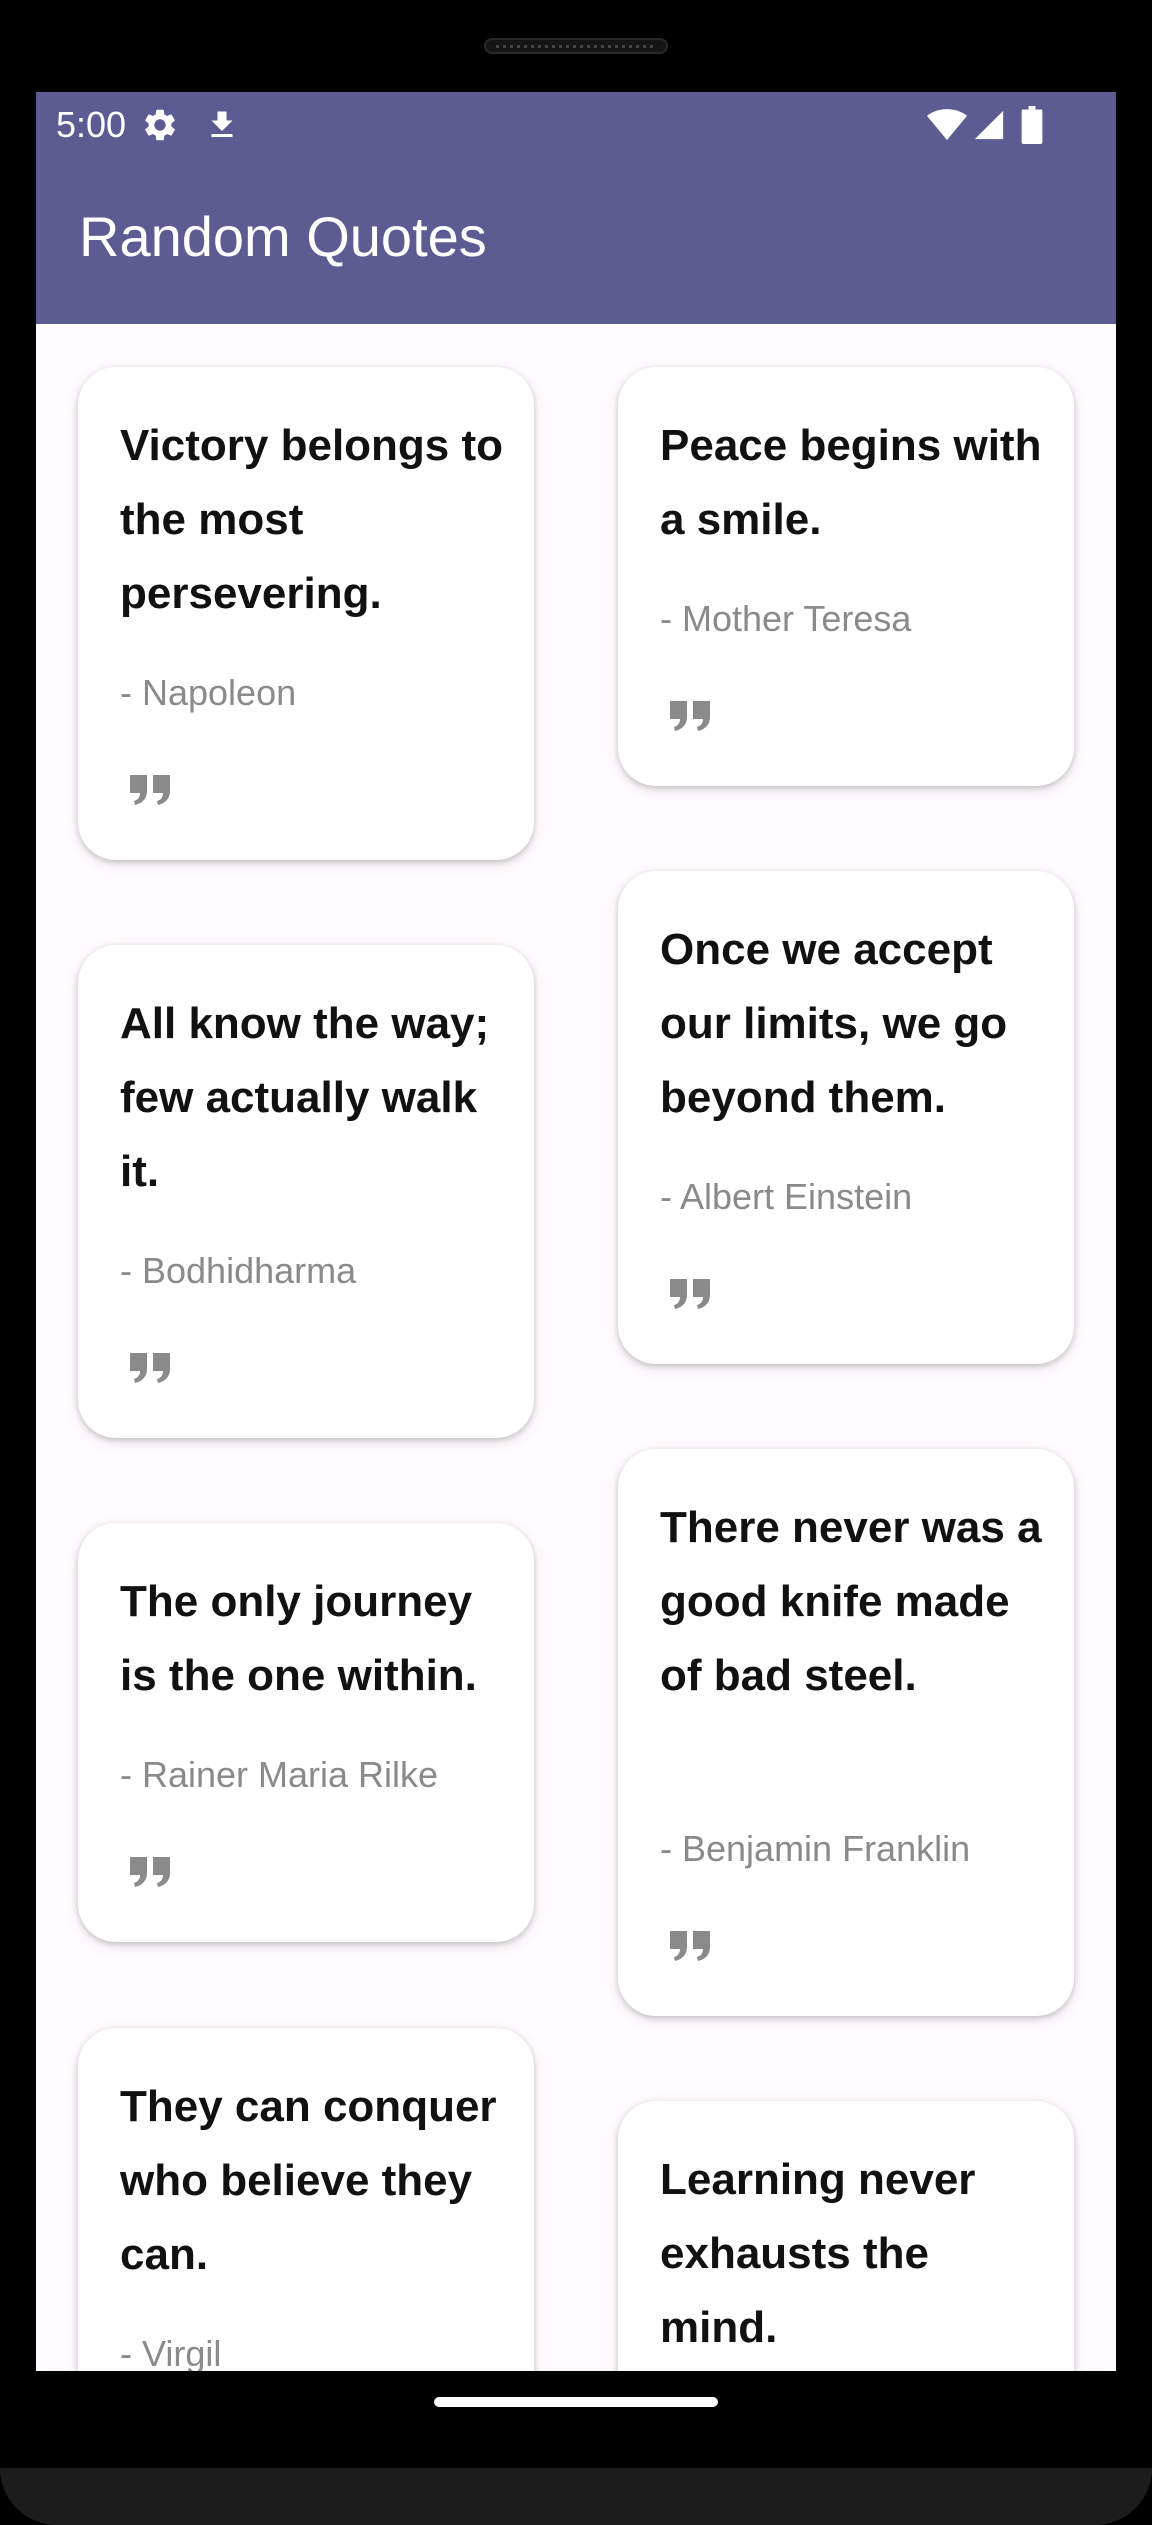  Describe the element at coordinates (786, 618) in the screenshot. I see `quote-author: - Mother Teresa` at that location.